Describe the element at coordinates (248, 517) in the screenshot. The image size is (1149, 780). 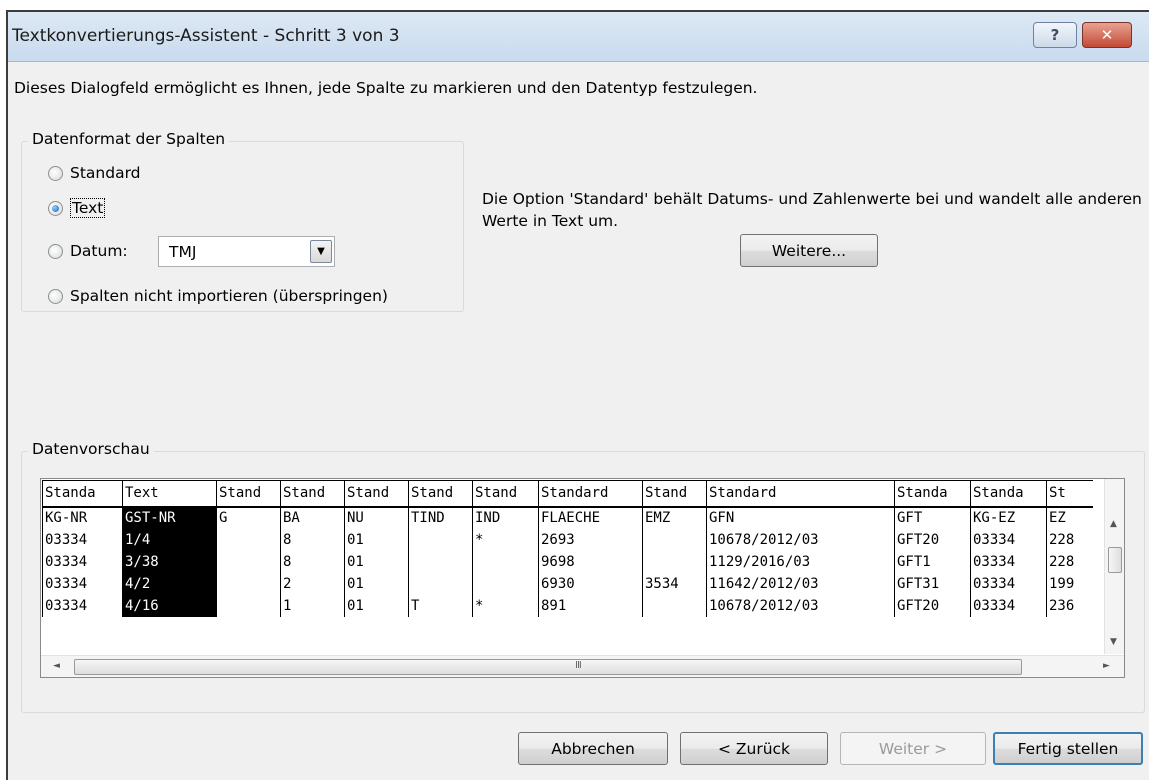
I see `preview-cell: G` at that location.